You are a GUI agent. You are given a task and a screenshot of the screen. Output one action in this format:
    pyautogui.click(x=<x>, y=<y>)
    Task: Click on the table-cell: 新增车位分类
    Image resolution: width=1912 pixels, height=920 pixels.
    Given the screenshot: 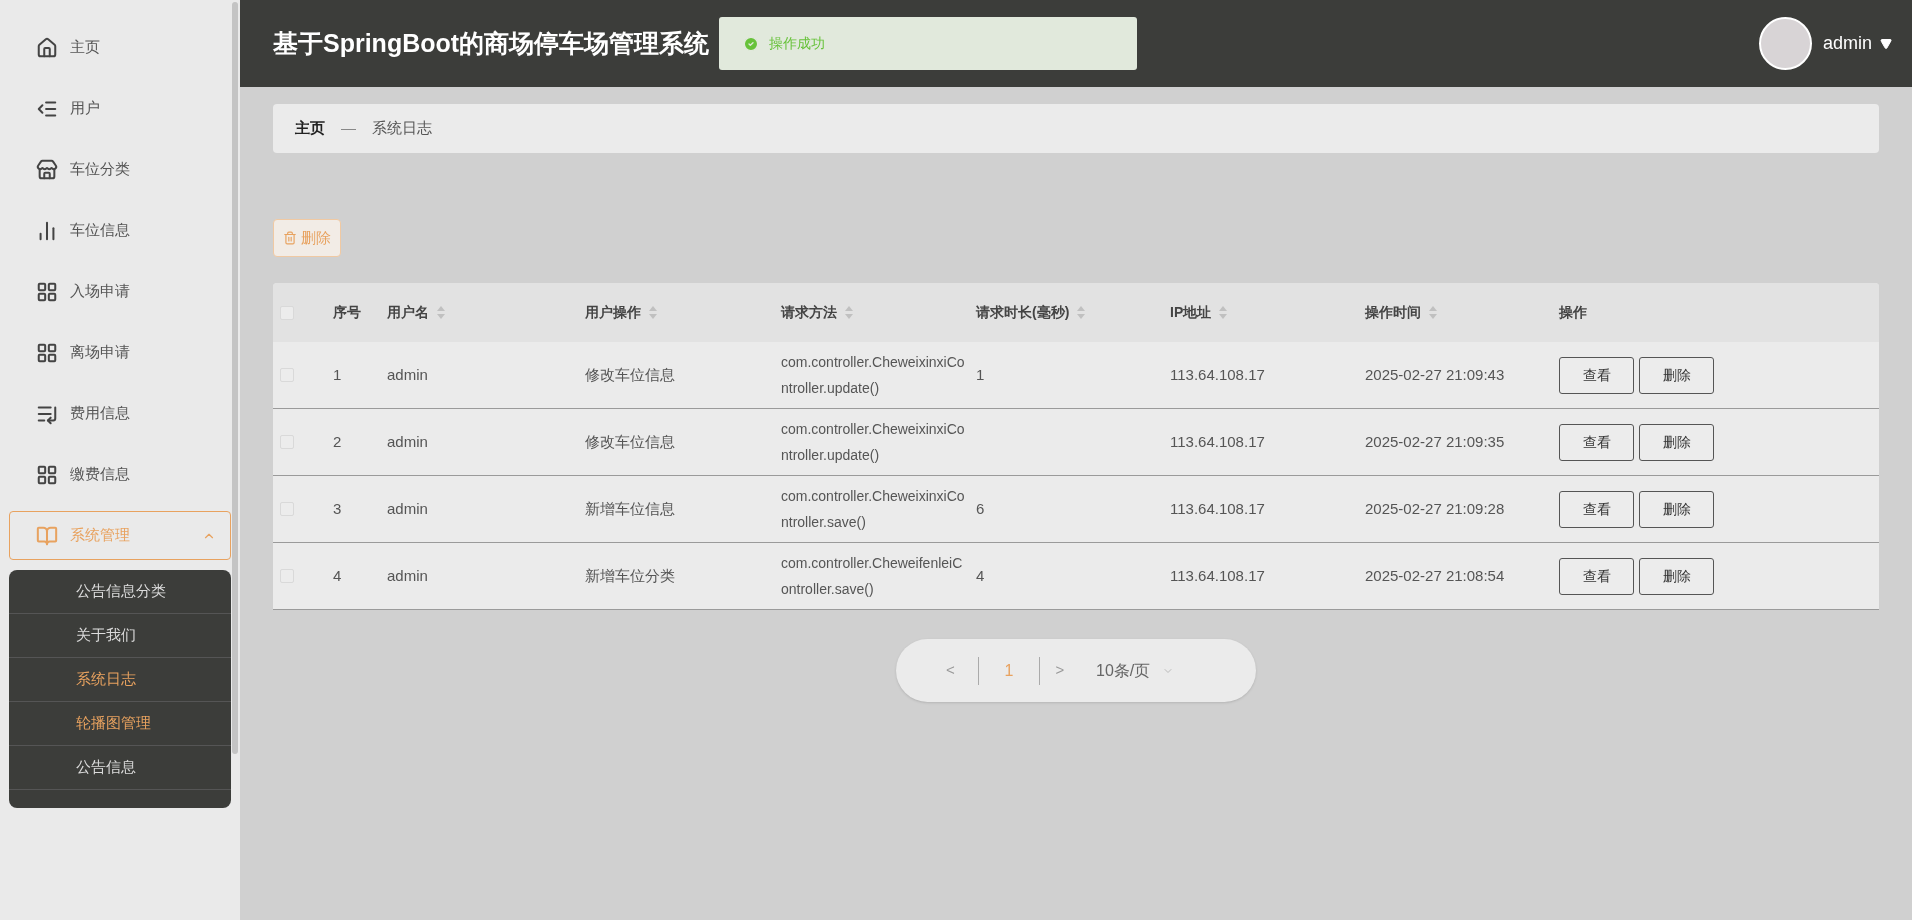 What is the action you would take?
    pyautogui.click(x=630, y=575)
    